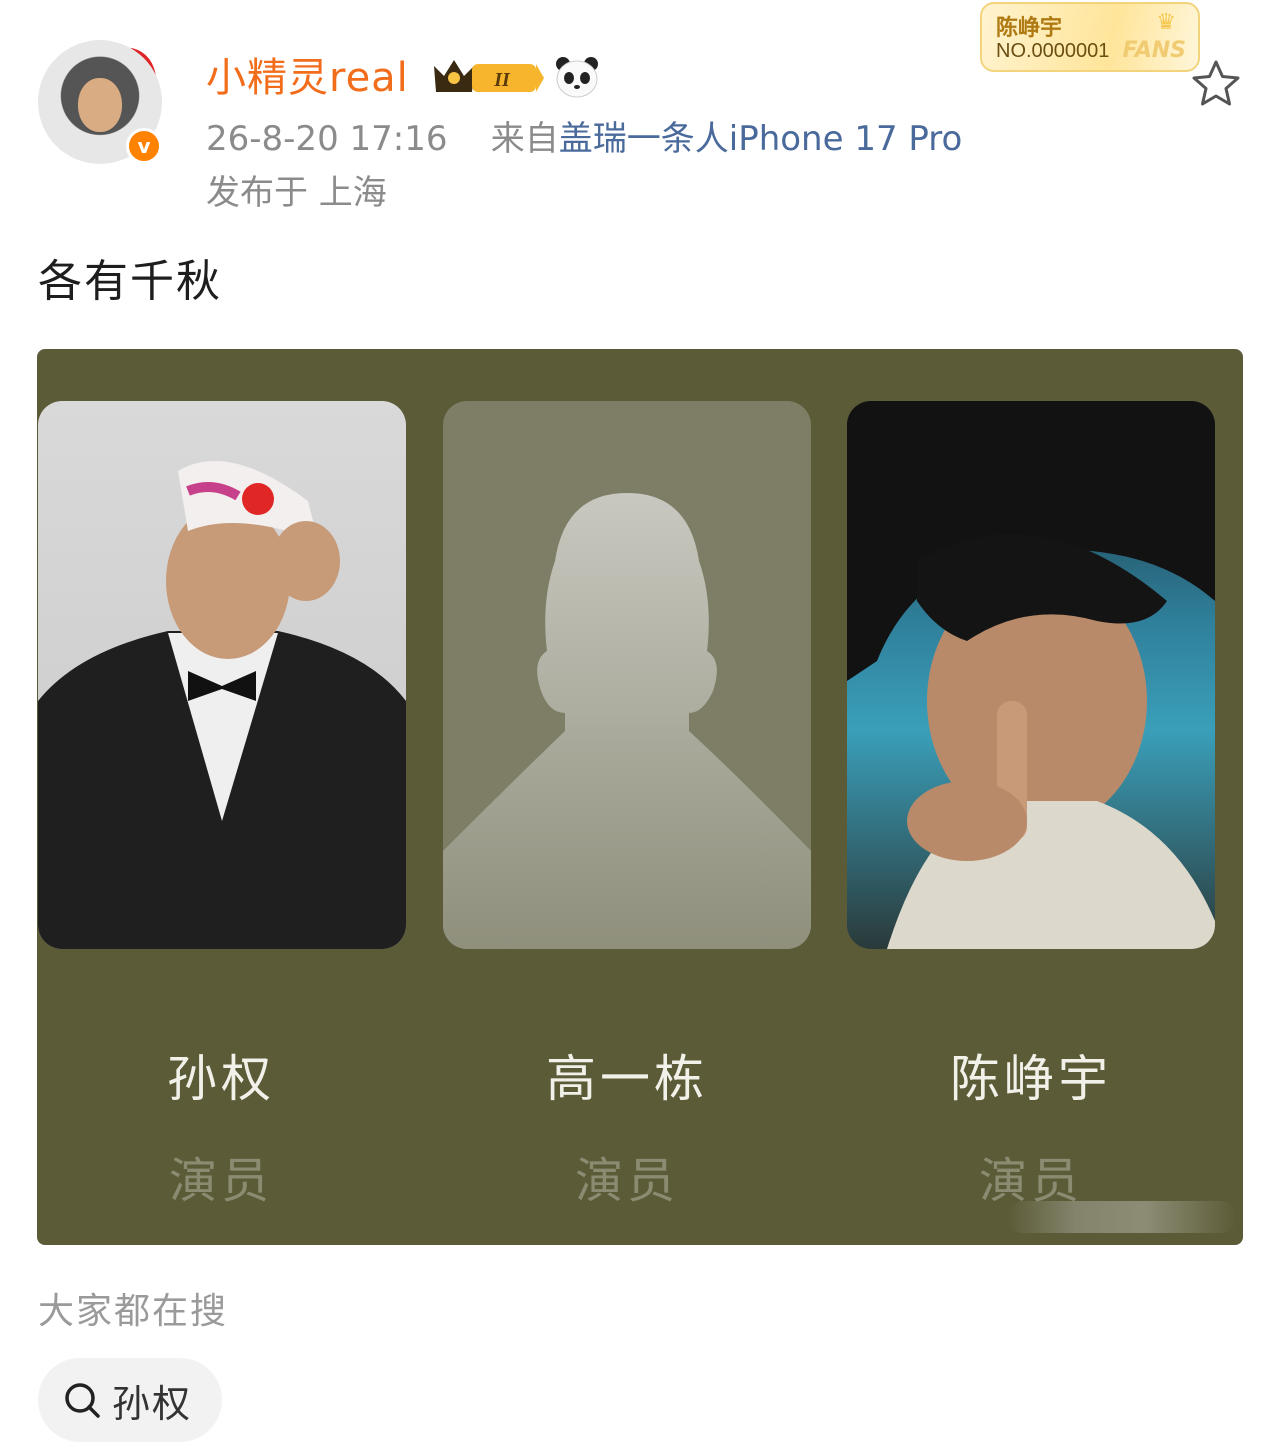 The height and width of the screenshot is (1442, 1284). I want to click on fans-card-name: 陈峥宇, so click(1029, 28).